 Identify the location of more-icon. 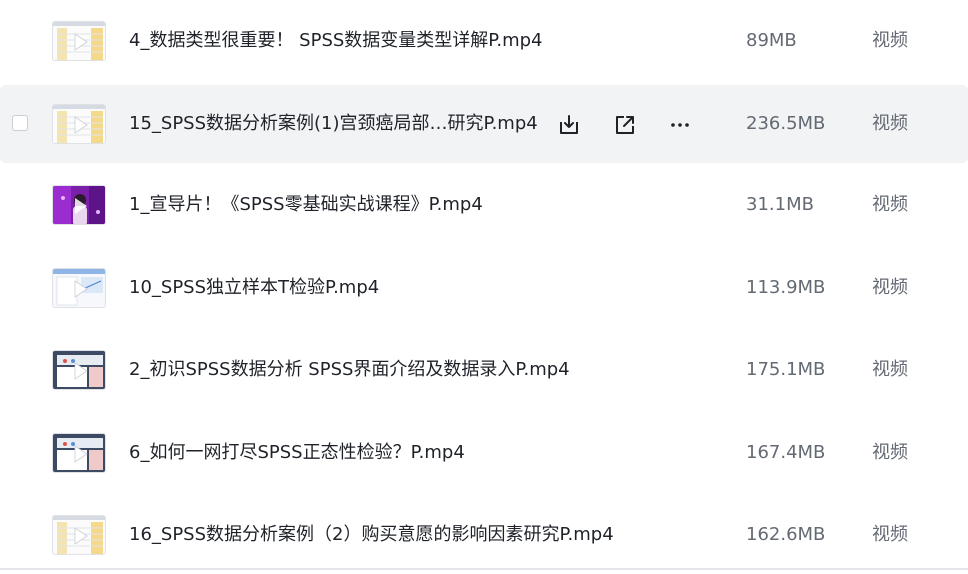
(680, 125).